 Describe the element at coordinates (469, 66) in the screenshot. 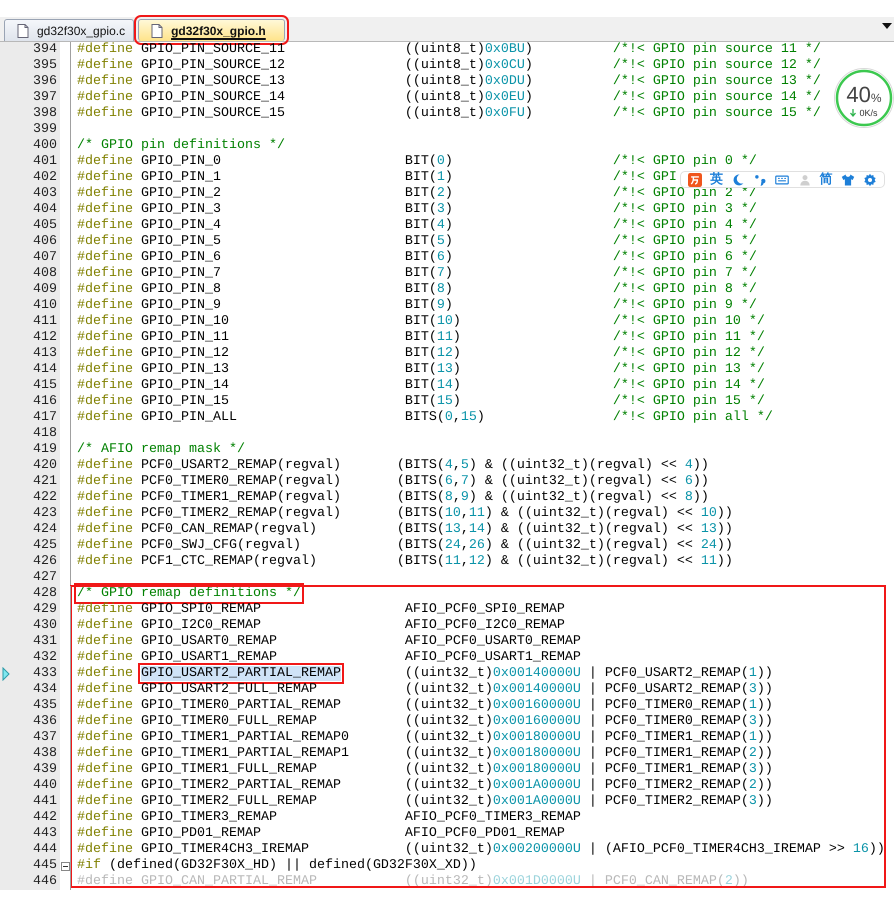

I see `code-text: ((uint8_t)0x0CU)` at that location.